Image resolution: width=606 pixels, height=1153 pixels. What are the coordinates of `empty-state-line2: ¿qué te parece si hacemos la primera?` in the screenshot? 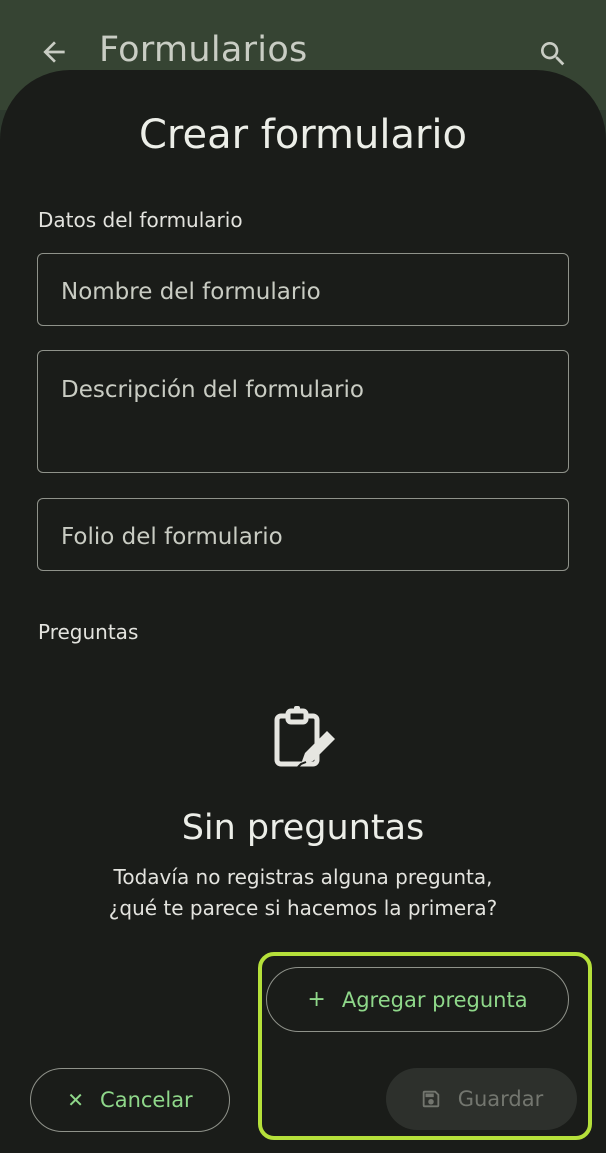 It's located at (303, 908).